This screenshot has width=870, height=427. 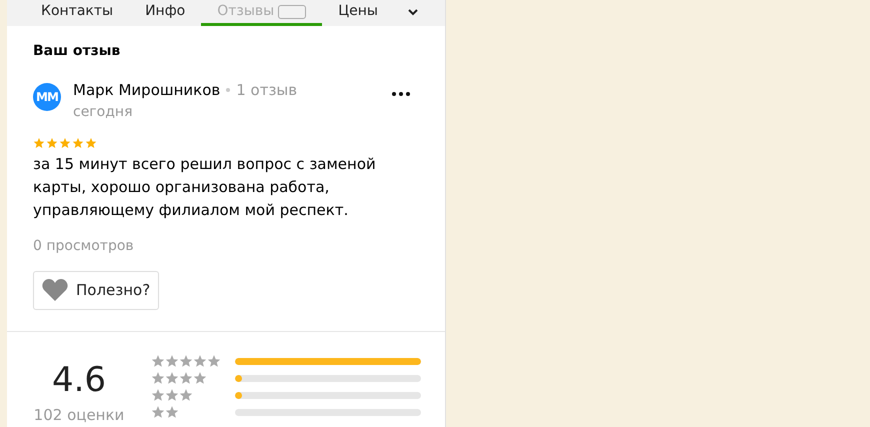 I want to click on rating-score: 4.6, so click(x=79, y=380).